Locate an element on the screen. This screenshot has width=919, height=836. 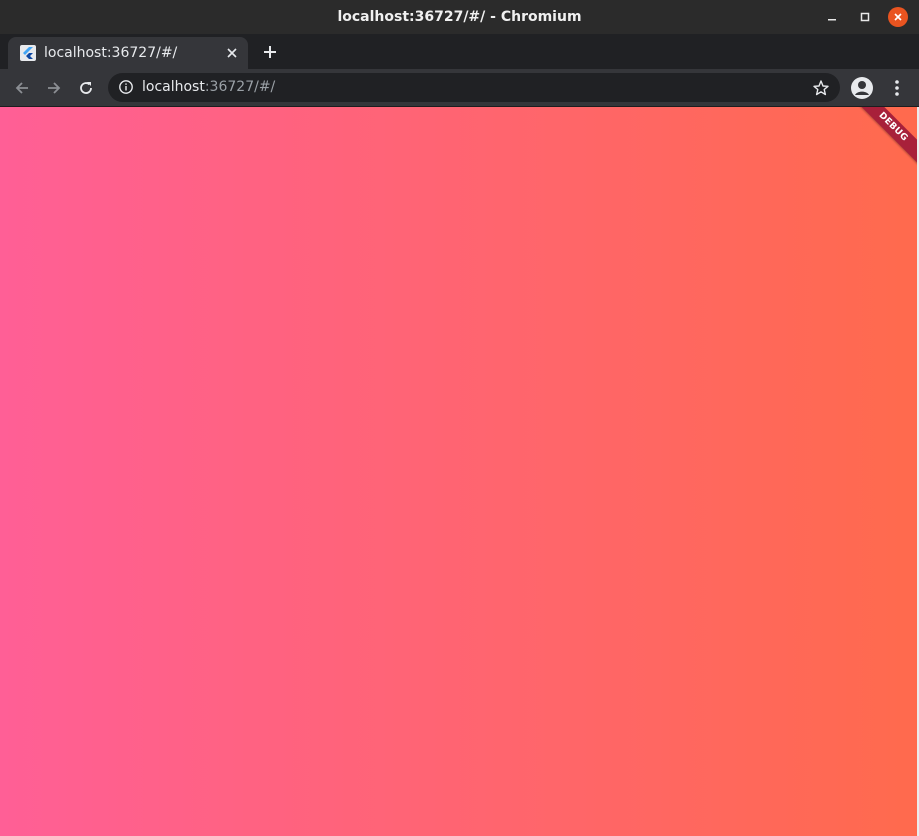
maximize-button is located at coordinates (865, 17).